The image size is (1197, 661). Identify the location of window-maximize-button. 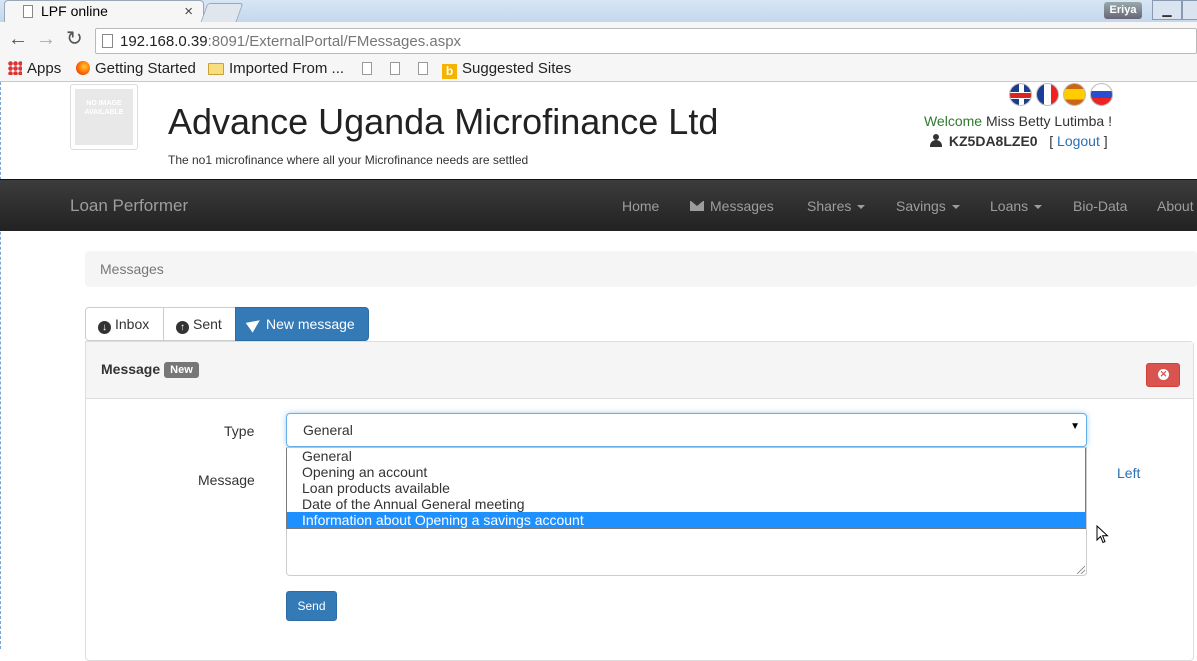
(1189, 10).